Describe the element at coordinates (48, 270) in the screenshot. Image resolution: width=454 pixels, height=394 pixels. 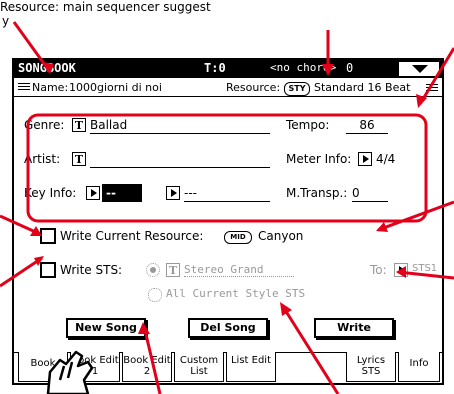
I see `write-sts-checkbox` at that location.